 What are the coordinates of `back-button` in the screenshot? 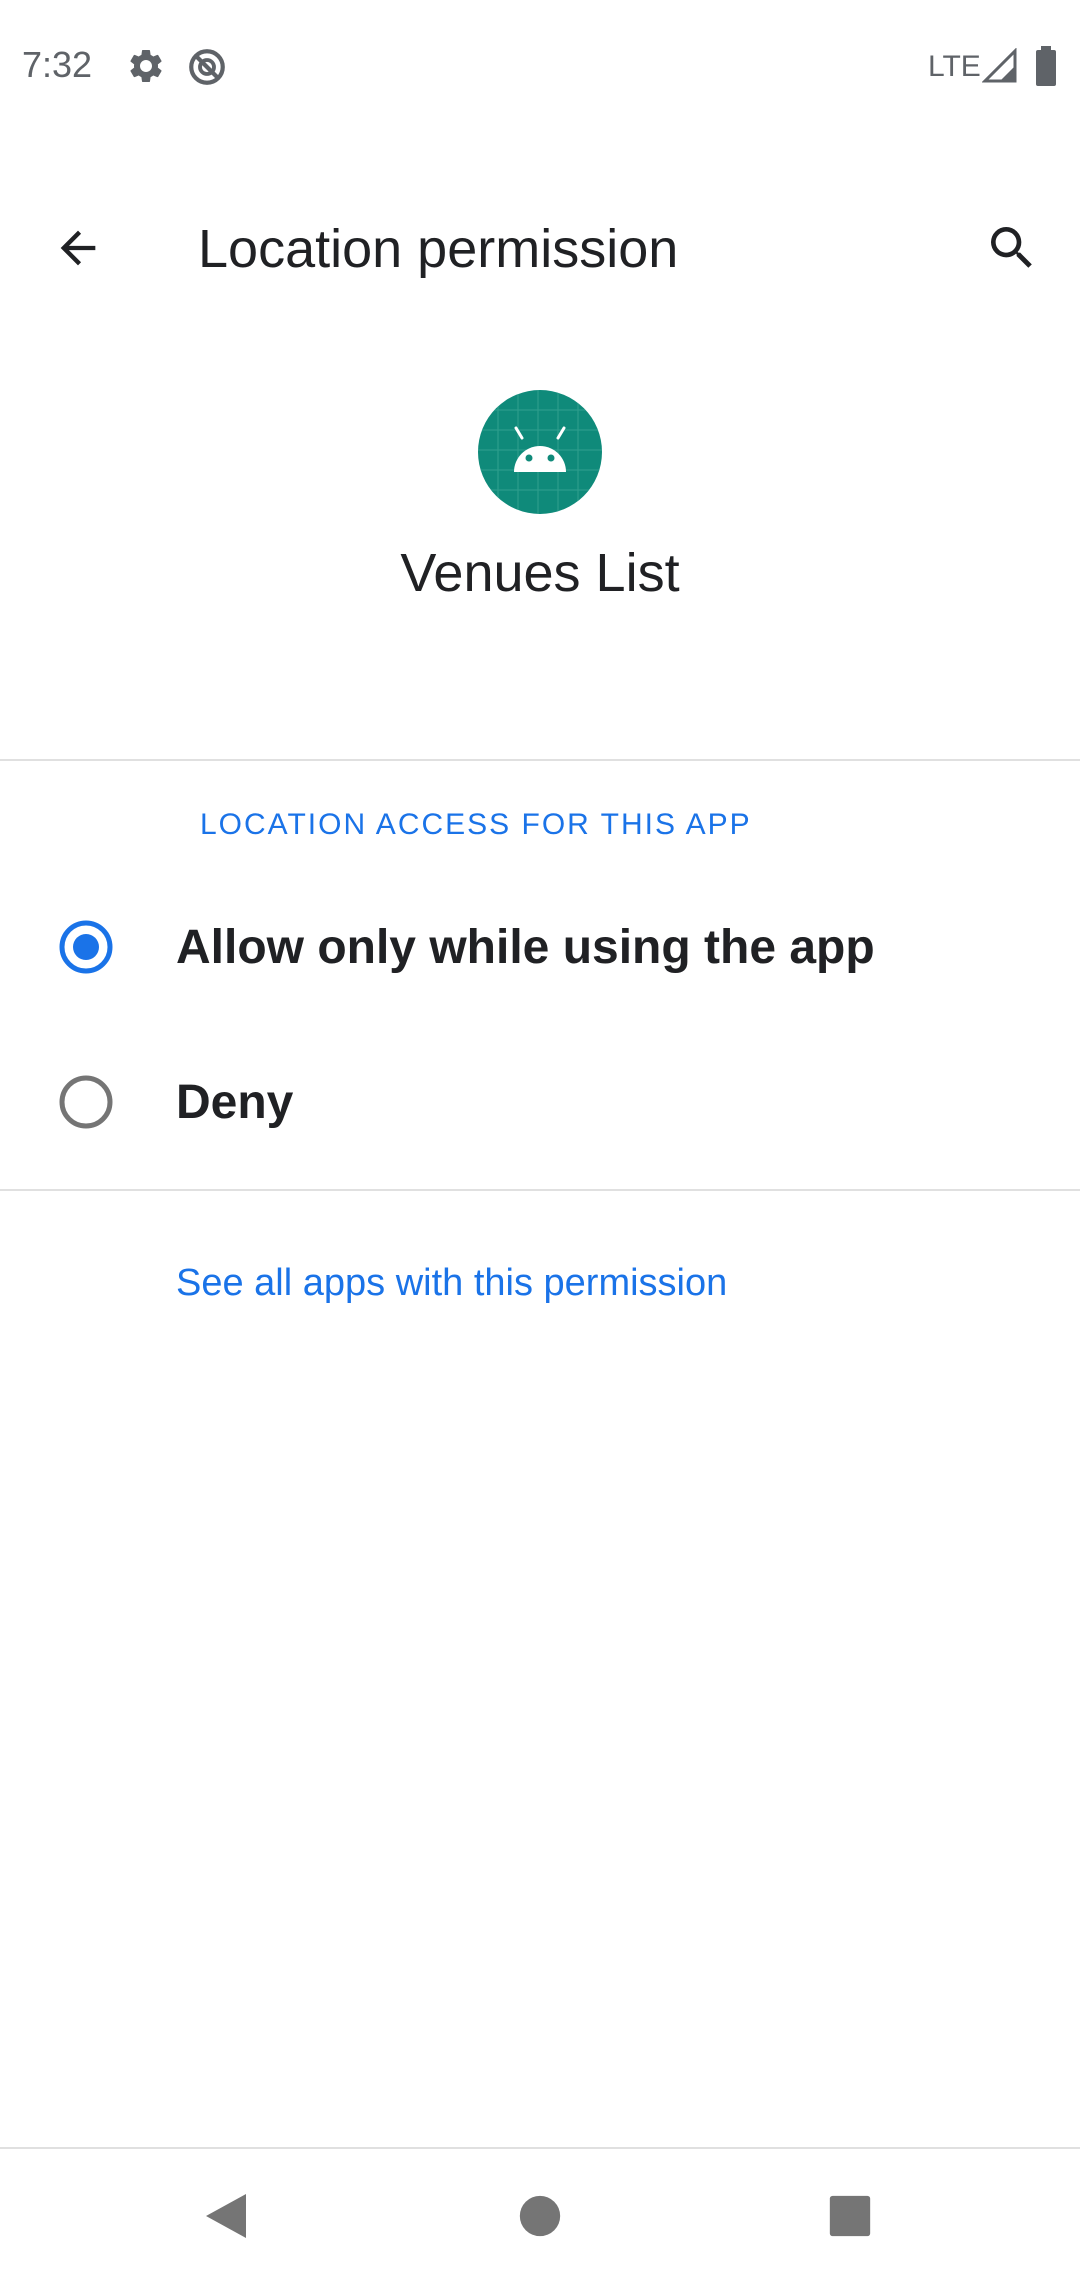 It's located at (78, 248).